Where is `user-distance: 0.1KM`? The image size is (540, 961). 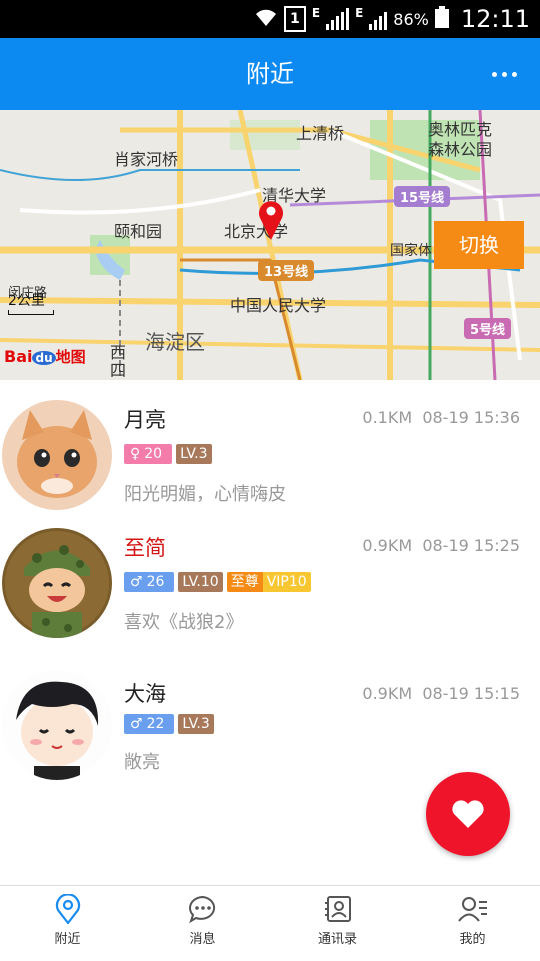 user-distance: 0.1KM is located at coordinates (387, 417).